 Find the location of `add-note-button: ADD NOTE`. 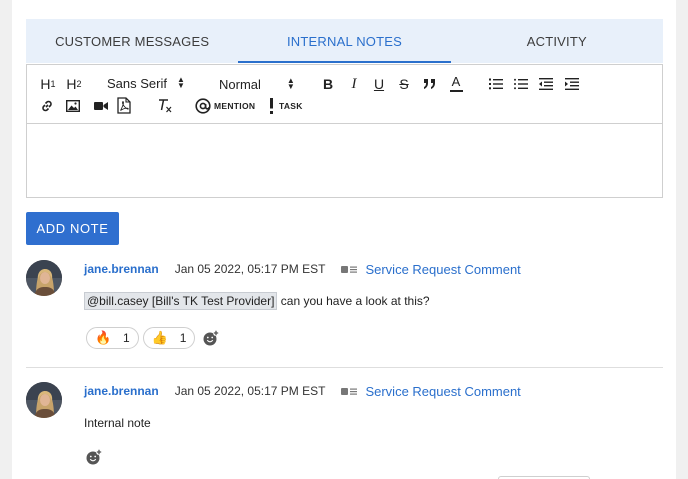

add-note-button: ADD NOTE is located at coordinates (72, 228).